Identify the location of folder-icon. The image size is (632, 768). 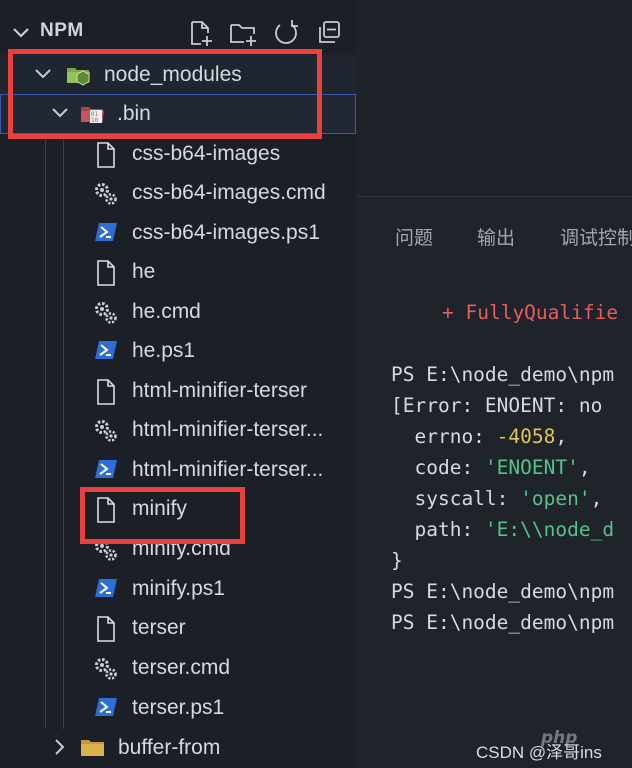
(92, 748).